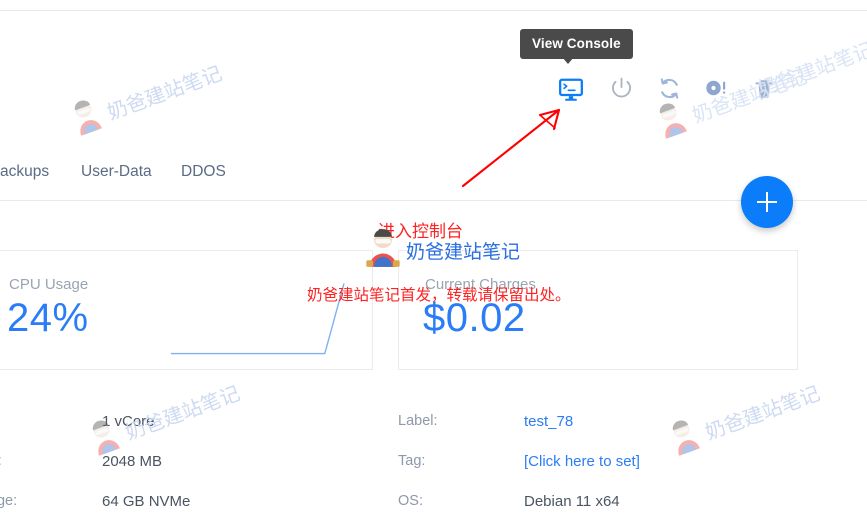 This screenshot has height=525, width=867. I want to click on delete-server-button, so click(764, 91).